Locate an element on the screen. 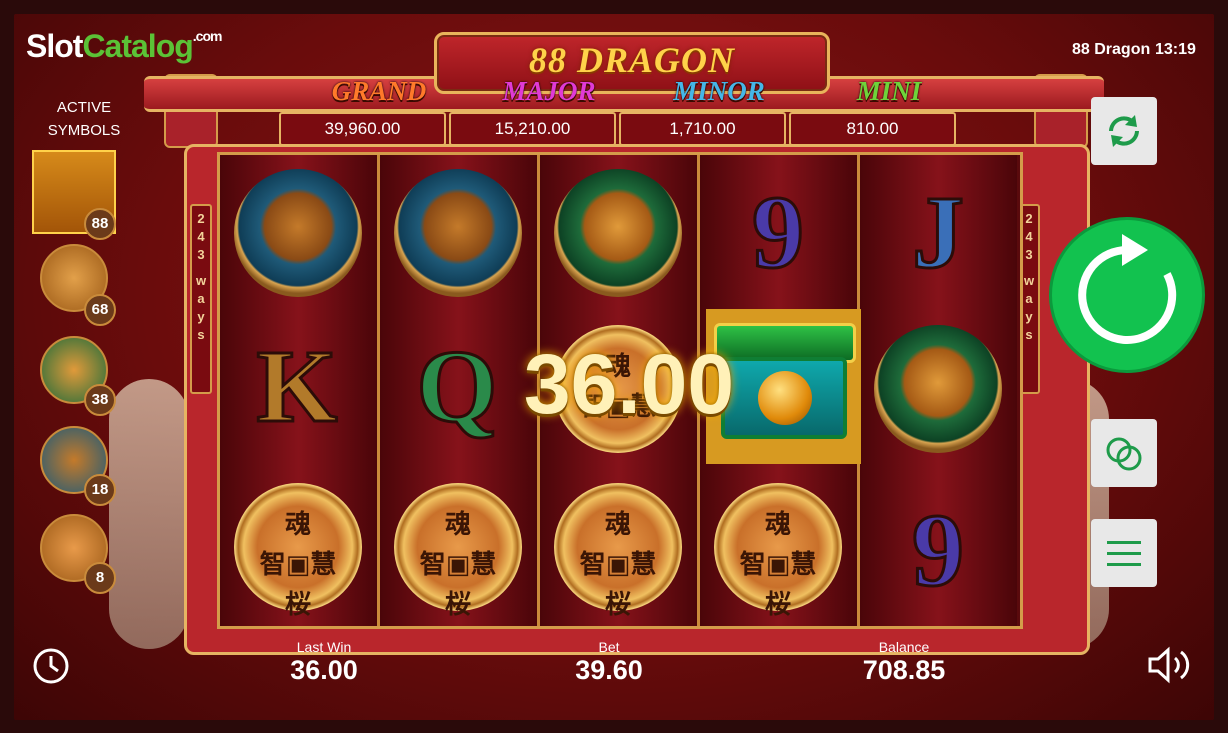  ways-word-right: ways is located at coordinates (1029, 307).